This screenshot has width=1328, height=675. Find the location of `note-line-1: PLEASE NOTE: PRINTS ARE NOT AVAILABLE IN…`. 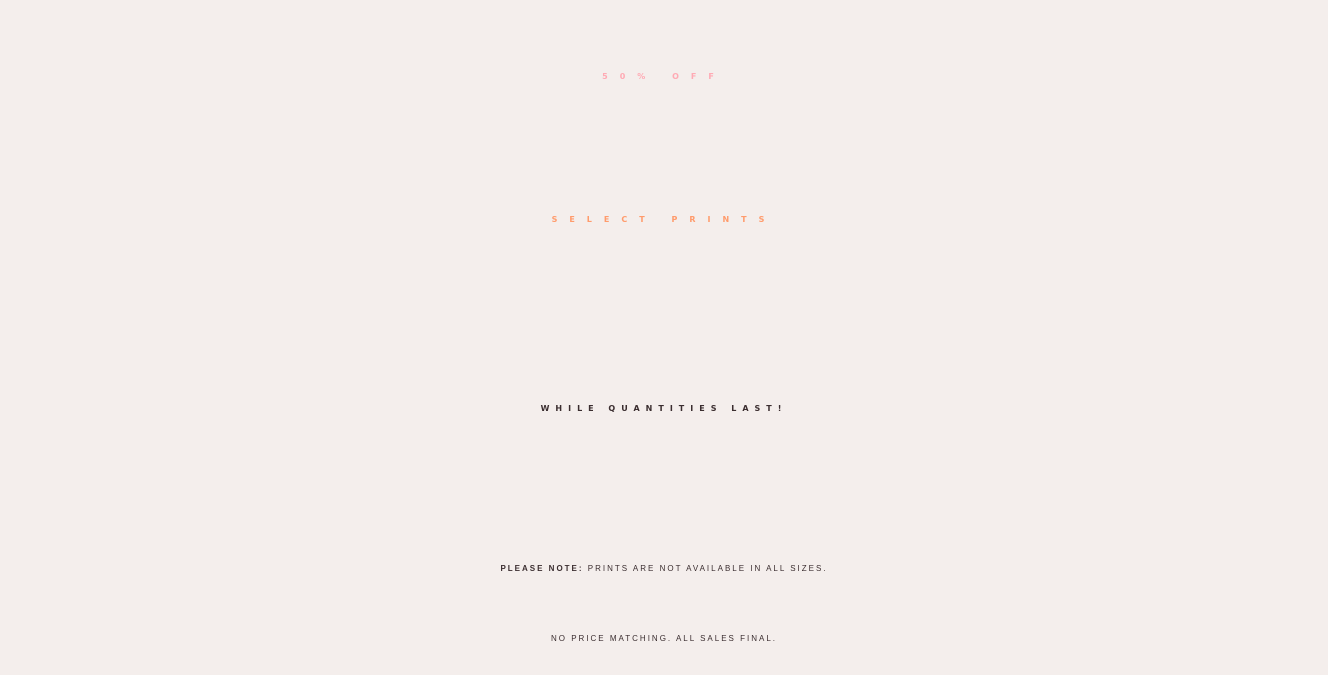

note-line-1: PLEASE NOTE: PRINTS ARE NOT AVAILABLE IN… is located at coordinates (664, 569).